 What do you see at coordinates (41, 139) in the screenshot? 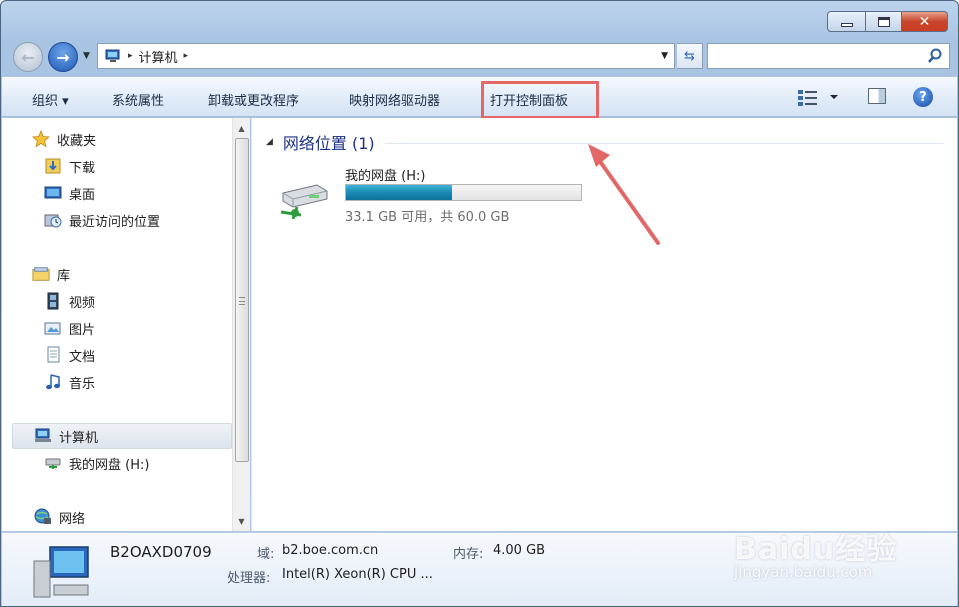
I see `star-icon` at bounding box center [41, 139].